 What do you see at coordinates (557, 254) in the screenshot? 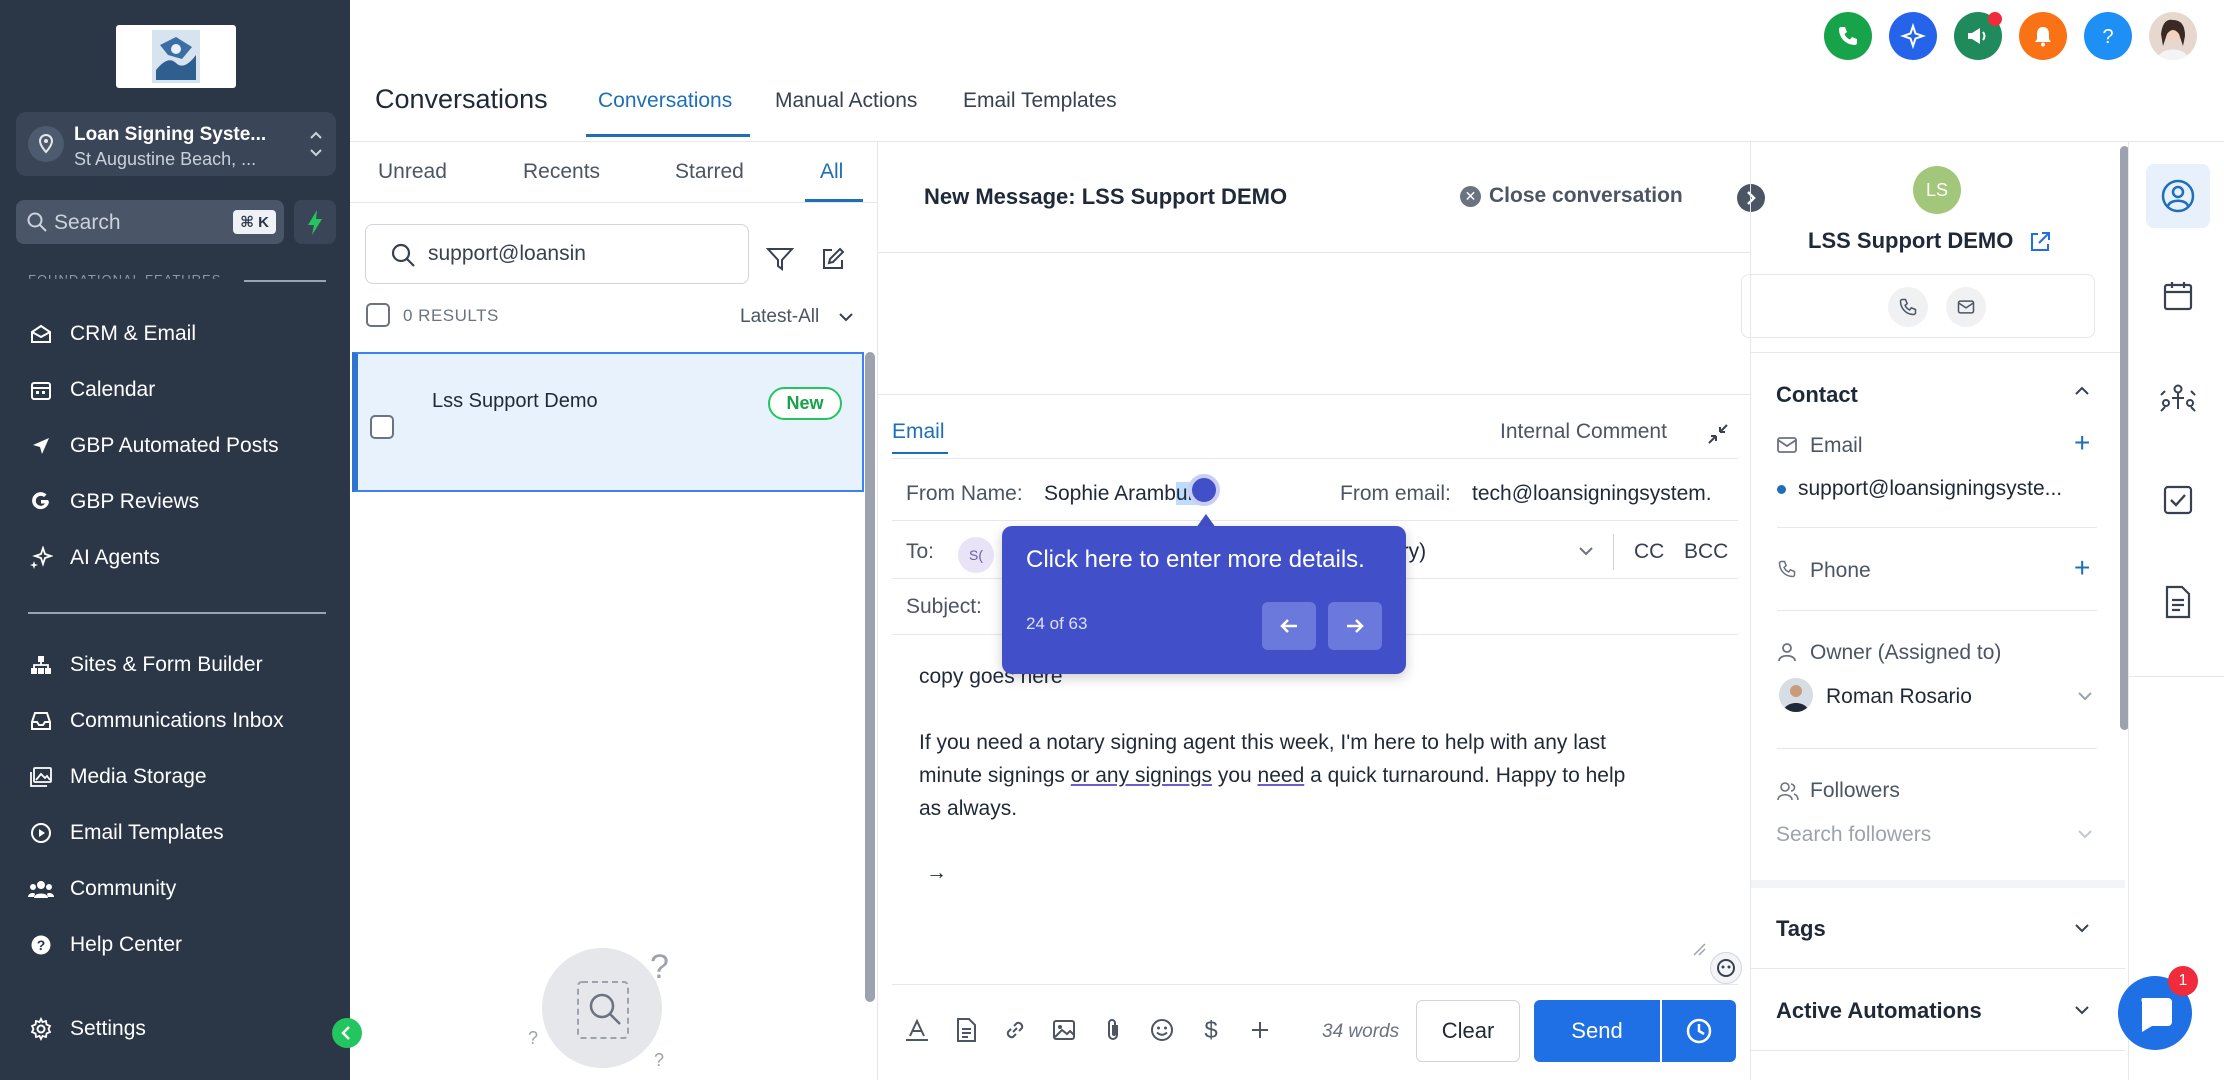
I see `conversation-search-input: support@loansin` at bounding box center [557, 254].